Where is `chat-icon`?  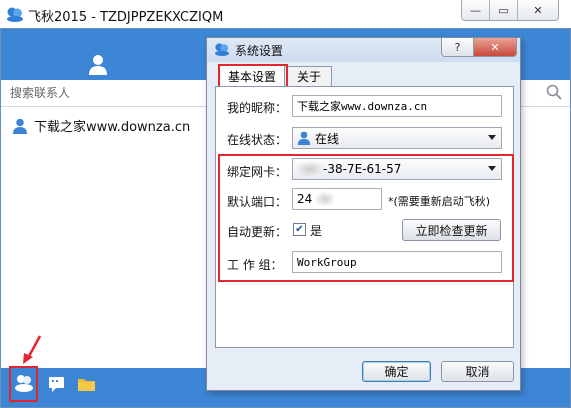
chat-icon is located at coordinates (57, 384).